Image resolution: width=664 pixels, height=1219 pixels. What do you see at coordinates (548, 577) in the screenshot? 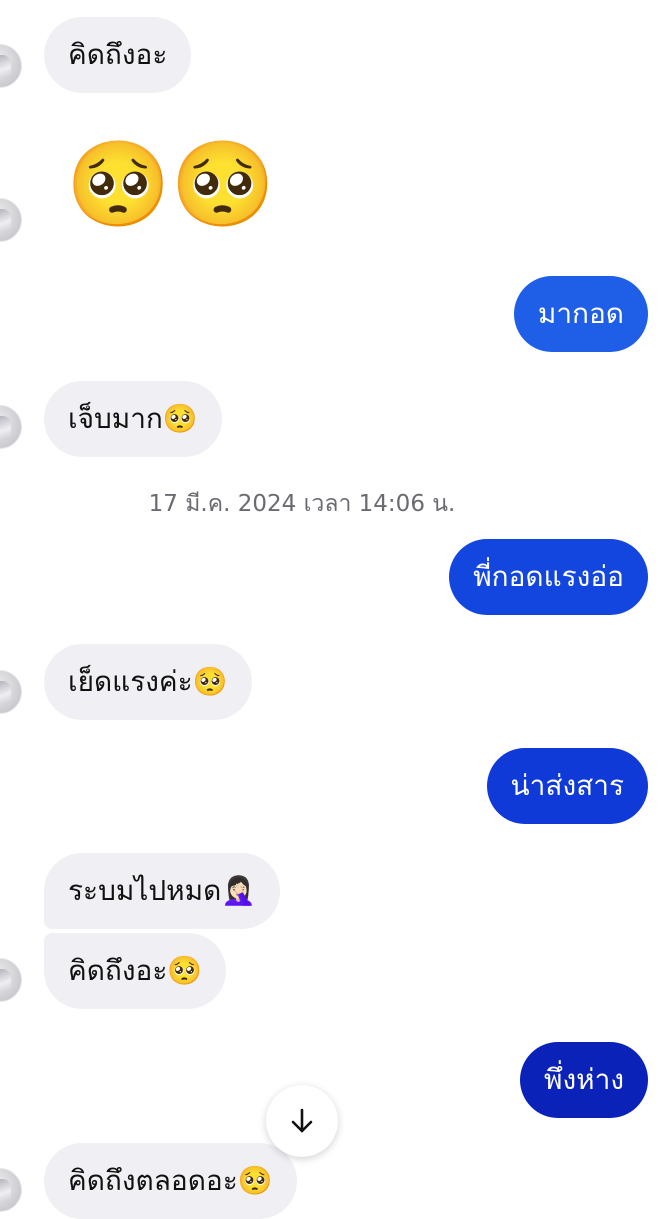
I see `outgoing-message: พี่กอดแรงอ่อ` at bounding box center [548, 577].